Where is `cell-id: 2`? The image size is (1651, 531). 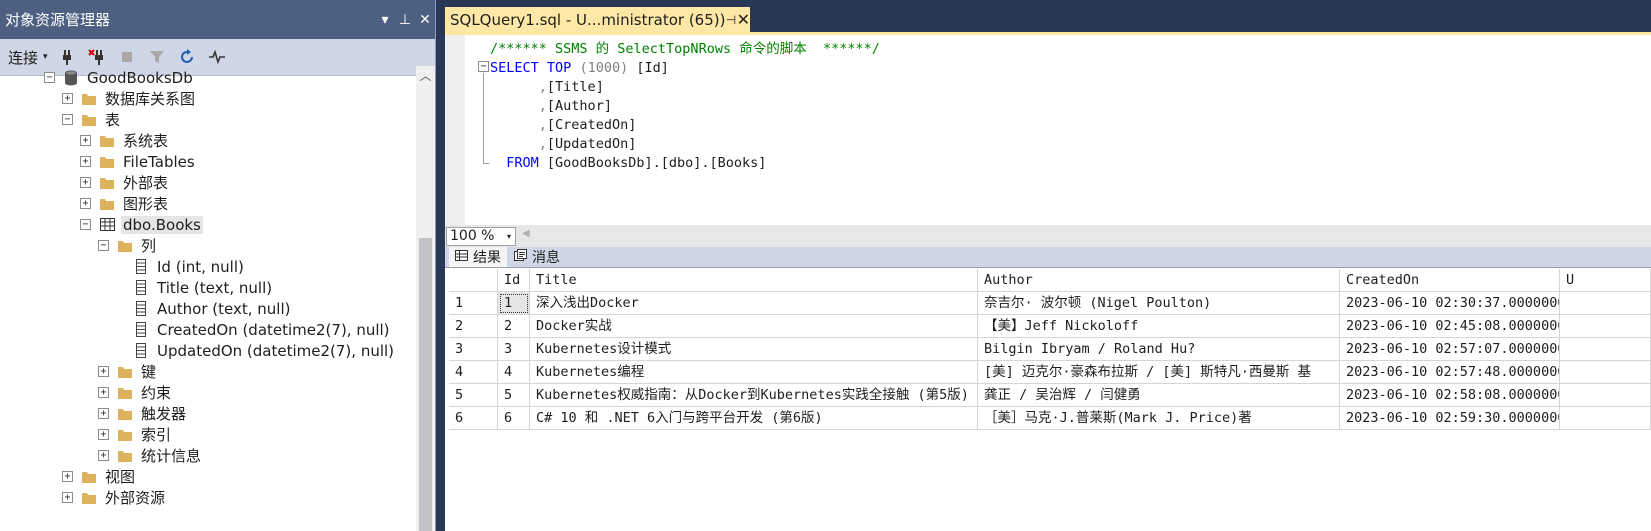
cell-id: 2 is located at coordinates (514, 326).